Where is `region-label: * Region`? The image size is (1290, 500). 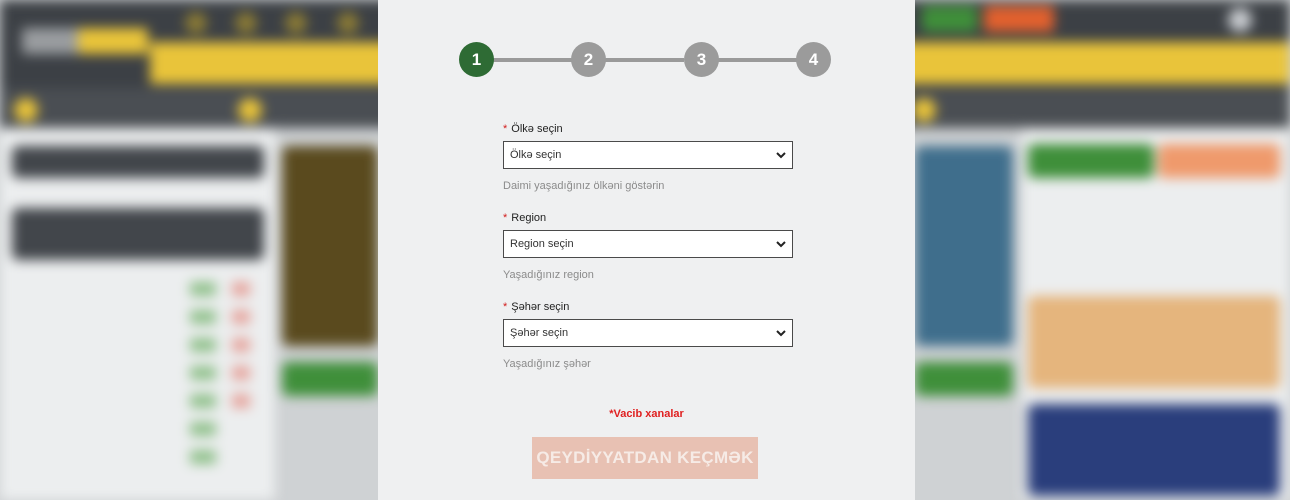 region-label: * Region is located at coordinates (645, 218).